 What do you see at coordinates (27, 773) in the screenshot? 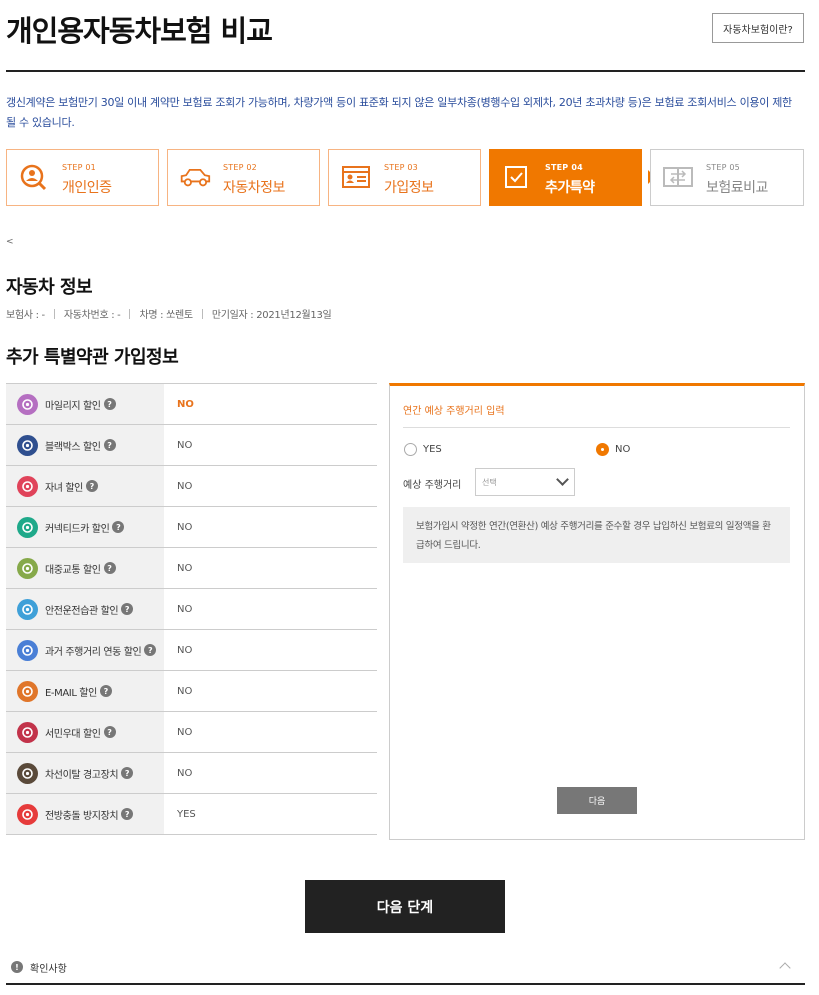
I see `lane-warning-icon` at bounding box center [27, 773].